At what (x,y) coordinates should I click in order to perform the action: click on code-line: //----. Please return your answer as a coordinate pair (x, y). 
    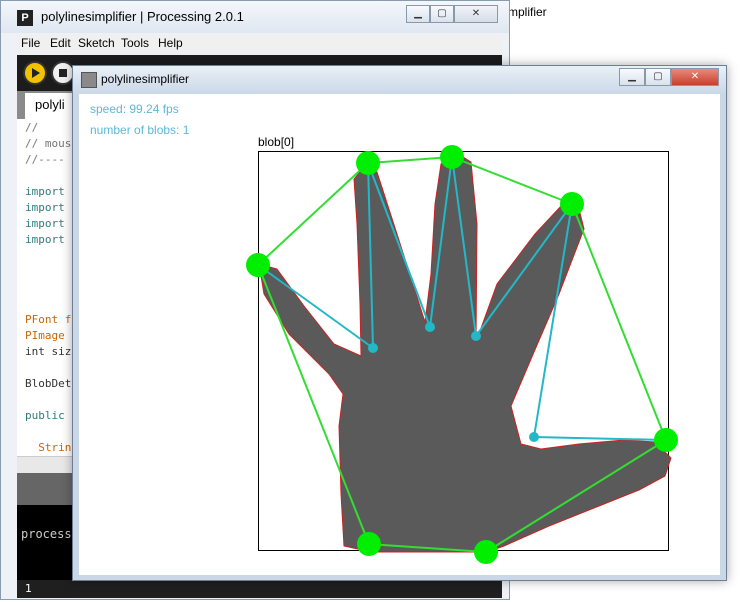
    Looking at the image, I should click on (45, 159).